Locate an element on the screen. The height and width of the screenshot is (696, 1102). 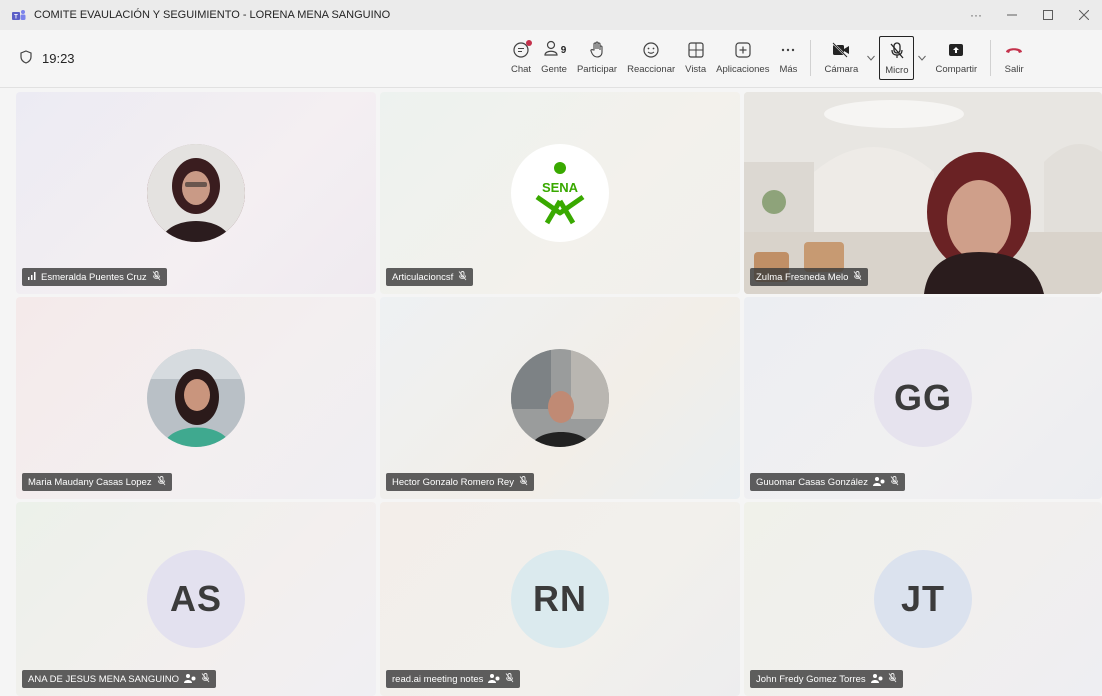
grid-icon is located at coordinates (696, 50).